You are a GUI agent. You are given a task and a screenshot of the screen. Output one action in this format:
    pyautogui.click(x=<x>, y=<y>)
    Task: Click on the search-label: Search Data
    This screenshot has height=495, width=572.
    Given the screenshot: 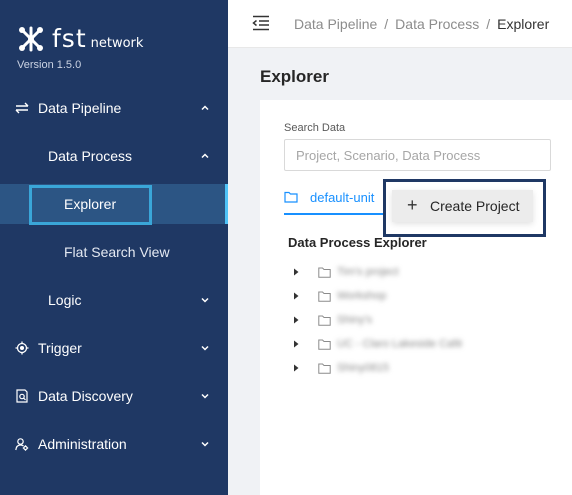 What is the action you would take?
    pyautogui.click(x=315, y=128)
    